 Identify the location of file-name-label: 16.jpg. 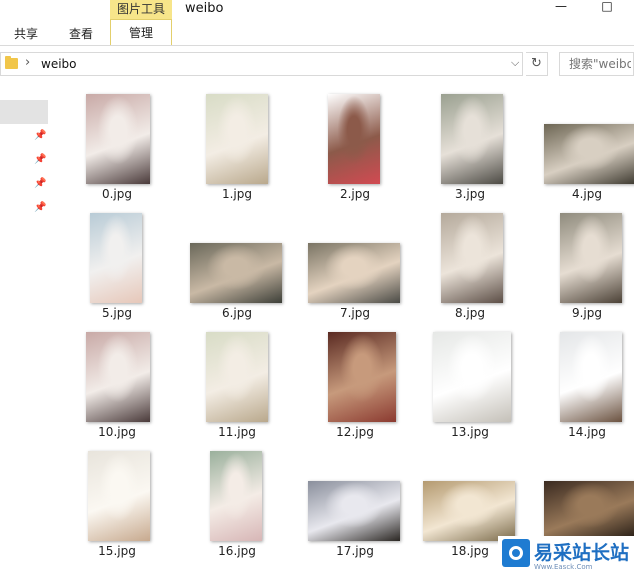
(237, 551).